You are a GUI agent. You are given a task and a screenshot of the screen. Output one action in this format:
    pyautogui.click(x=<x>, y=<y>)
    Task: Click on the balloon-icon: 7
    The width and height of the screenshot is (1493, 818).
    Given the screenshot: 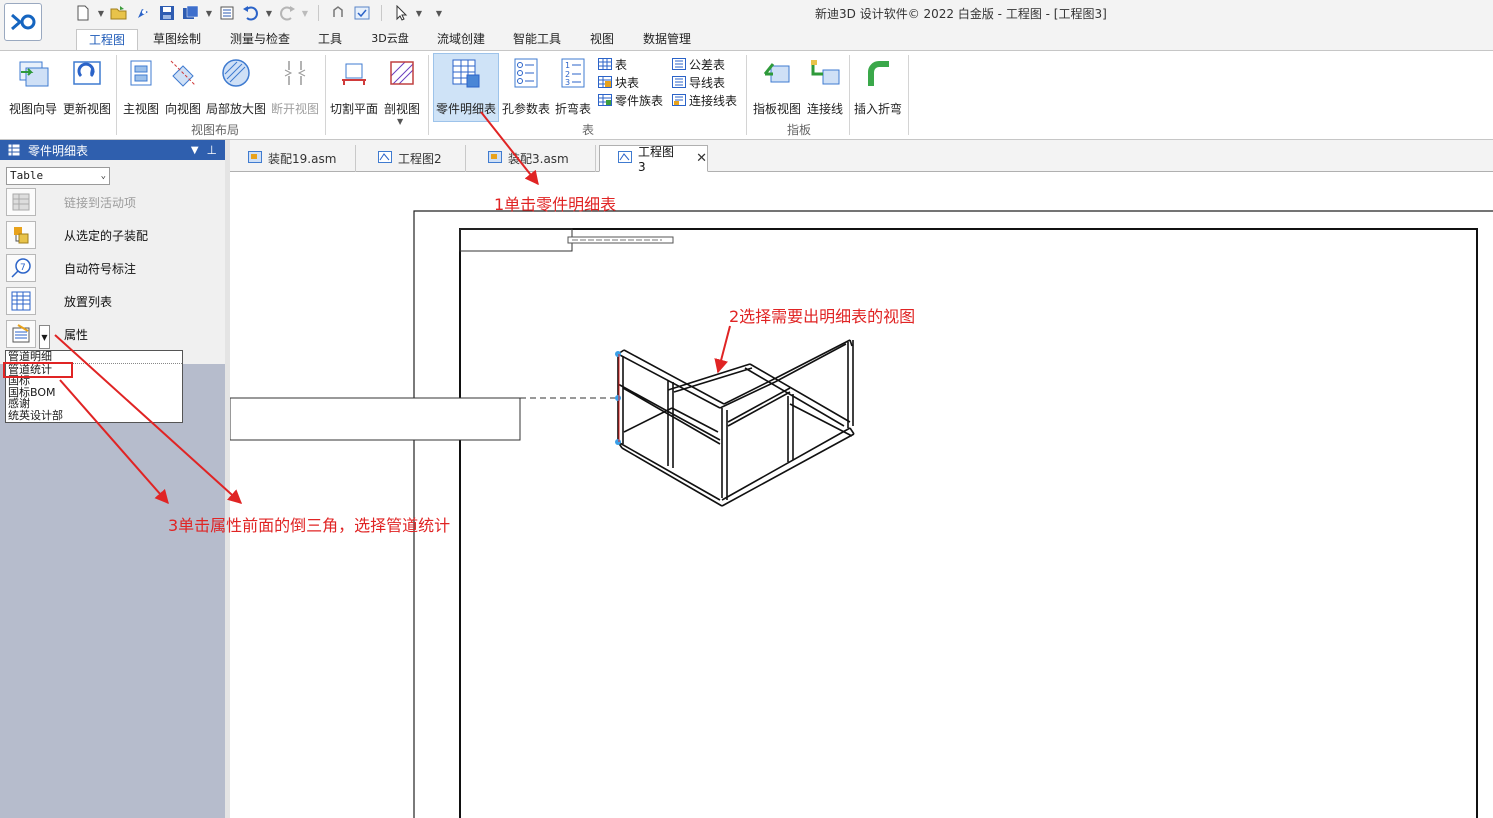 What is the action you would take?
    pyautogui.click(x=21, y=268)
    